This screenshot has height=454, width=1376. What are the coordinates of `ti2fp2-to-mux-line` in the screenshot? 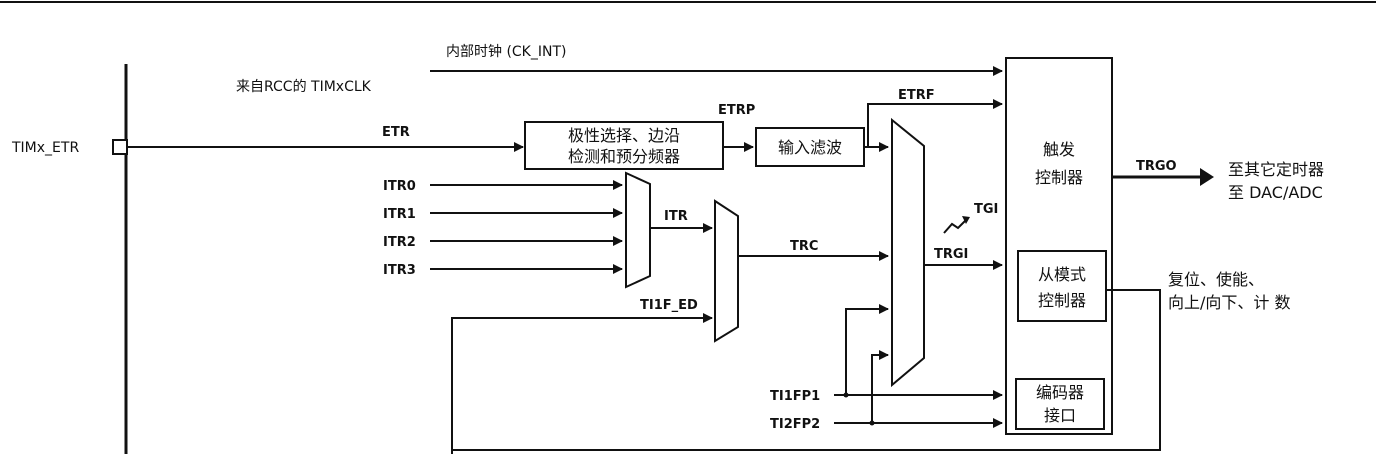 It's located at (880, 386).